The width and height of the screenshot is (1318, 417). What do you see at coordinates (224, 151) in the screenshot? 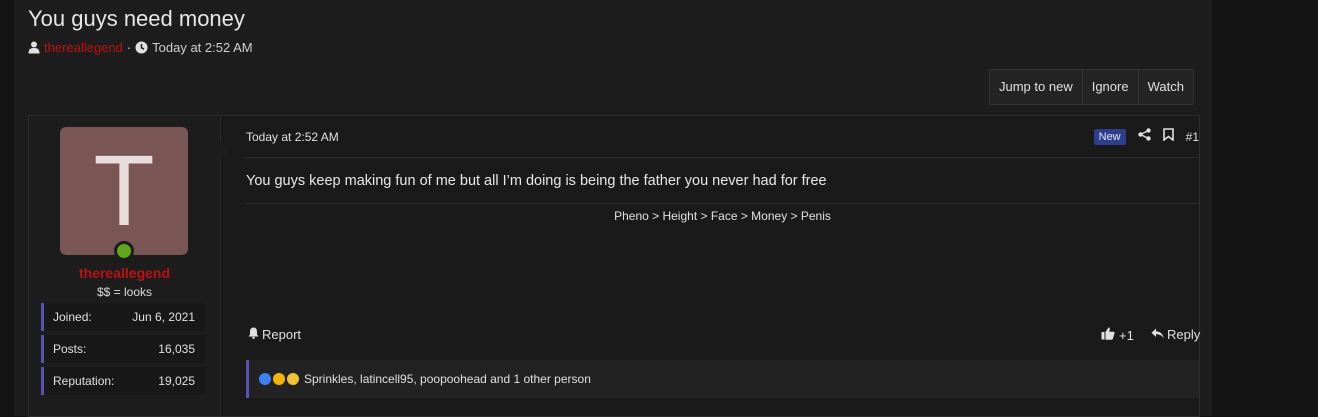
I see `post-arrow` at bounding box center [224, 151].